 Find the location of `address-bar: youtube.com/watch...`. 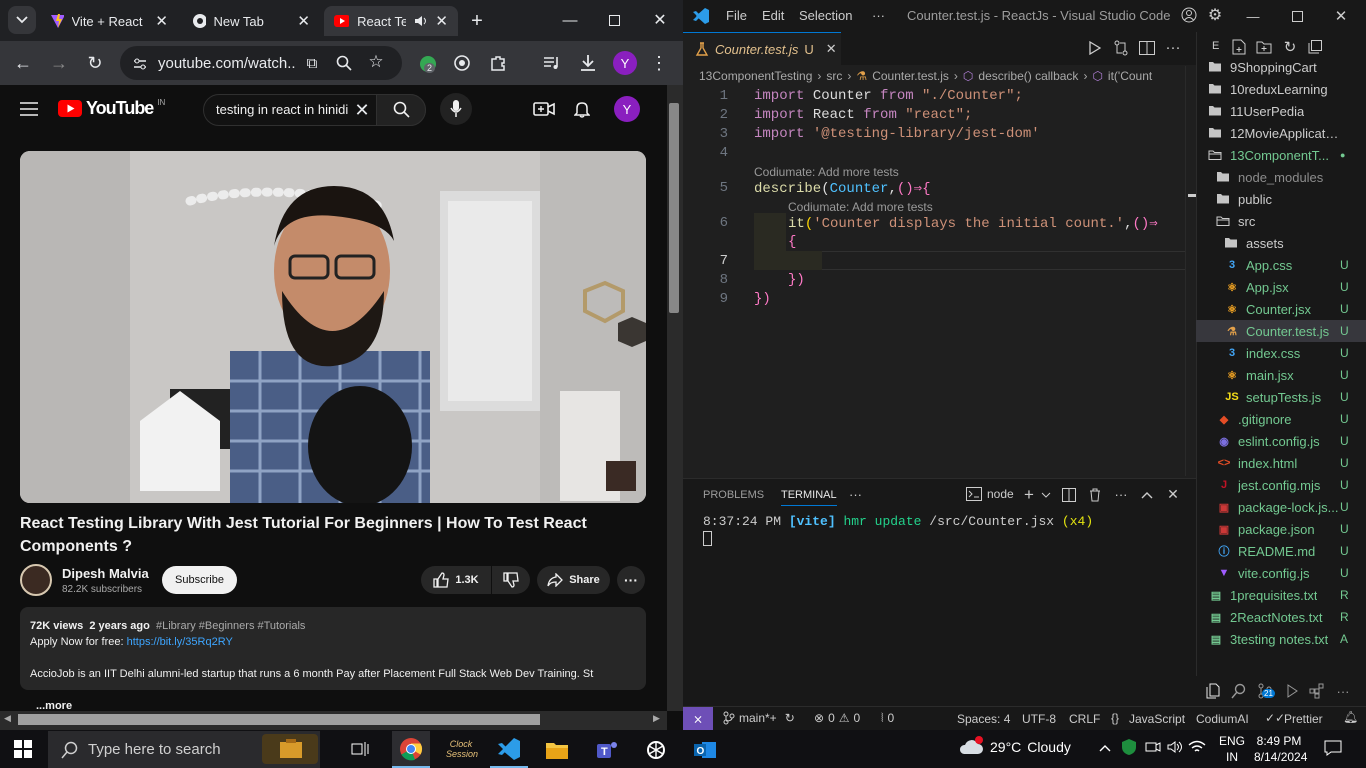

address-bar: youtube.com/watch... is located at coordinates (261, 63).